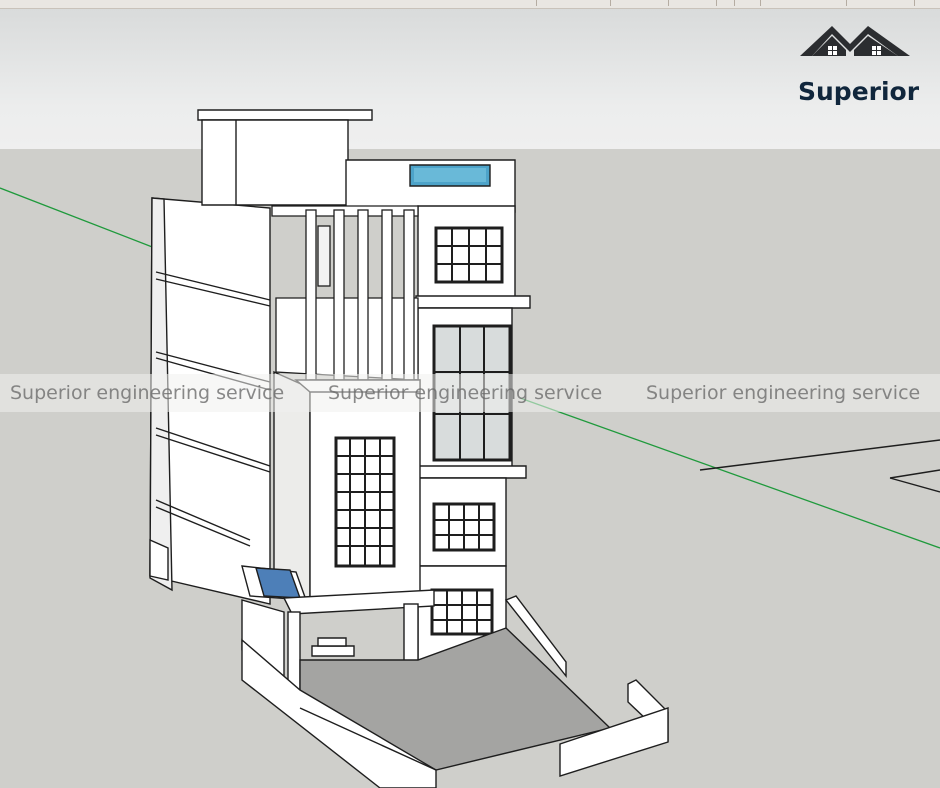  Describe the element at coordinates (356, 161) in the screenshot. I see `roof-stair-tower` at that location.